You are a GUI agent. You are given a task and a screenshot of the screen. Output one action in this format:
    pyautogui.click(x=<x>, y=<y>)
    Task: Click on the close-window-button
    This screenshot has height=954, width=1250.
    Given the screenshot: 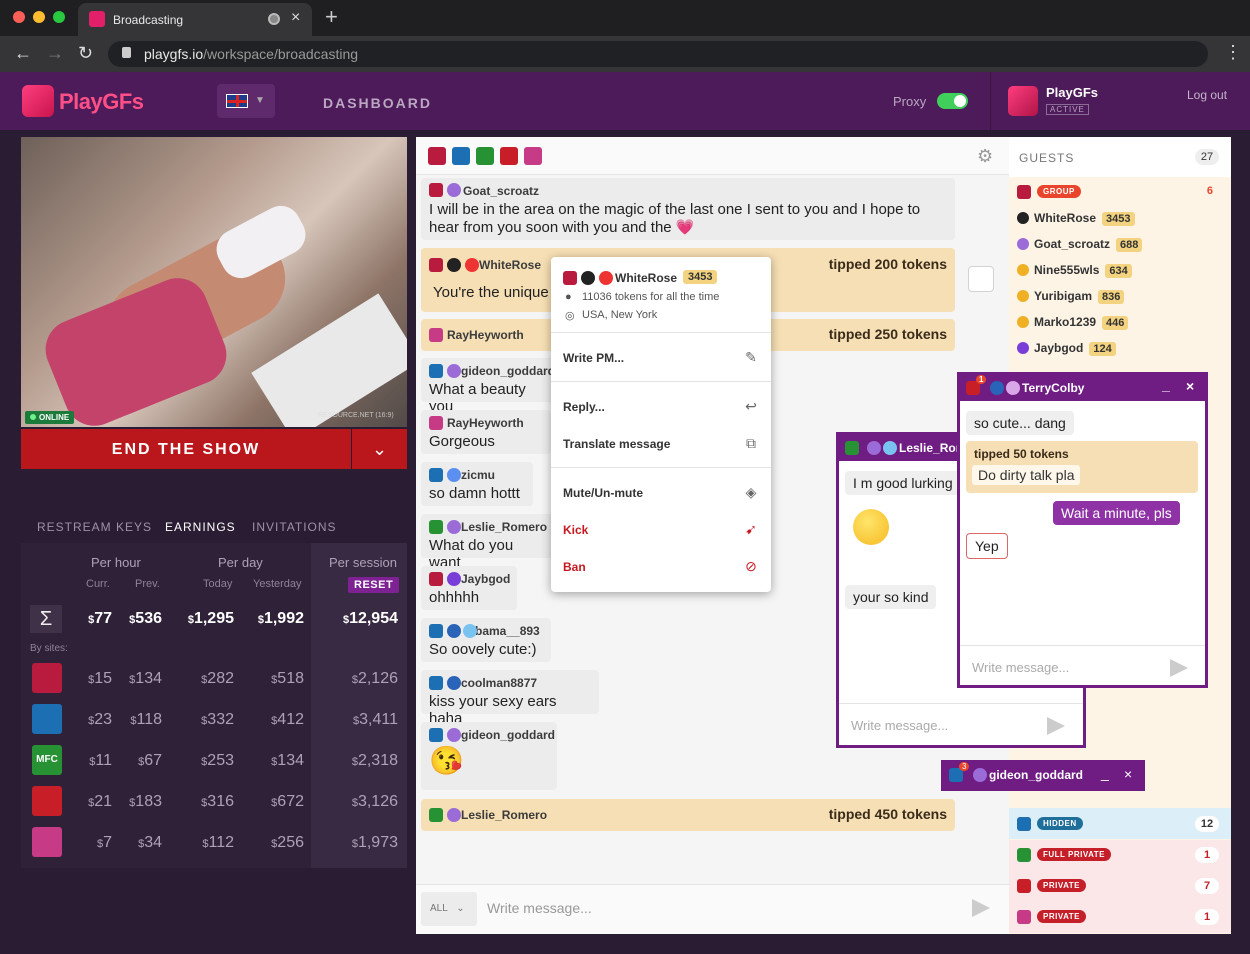 What is the action you would take?
    pyautogui.click(x=19, y=17)
    